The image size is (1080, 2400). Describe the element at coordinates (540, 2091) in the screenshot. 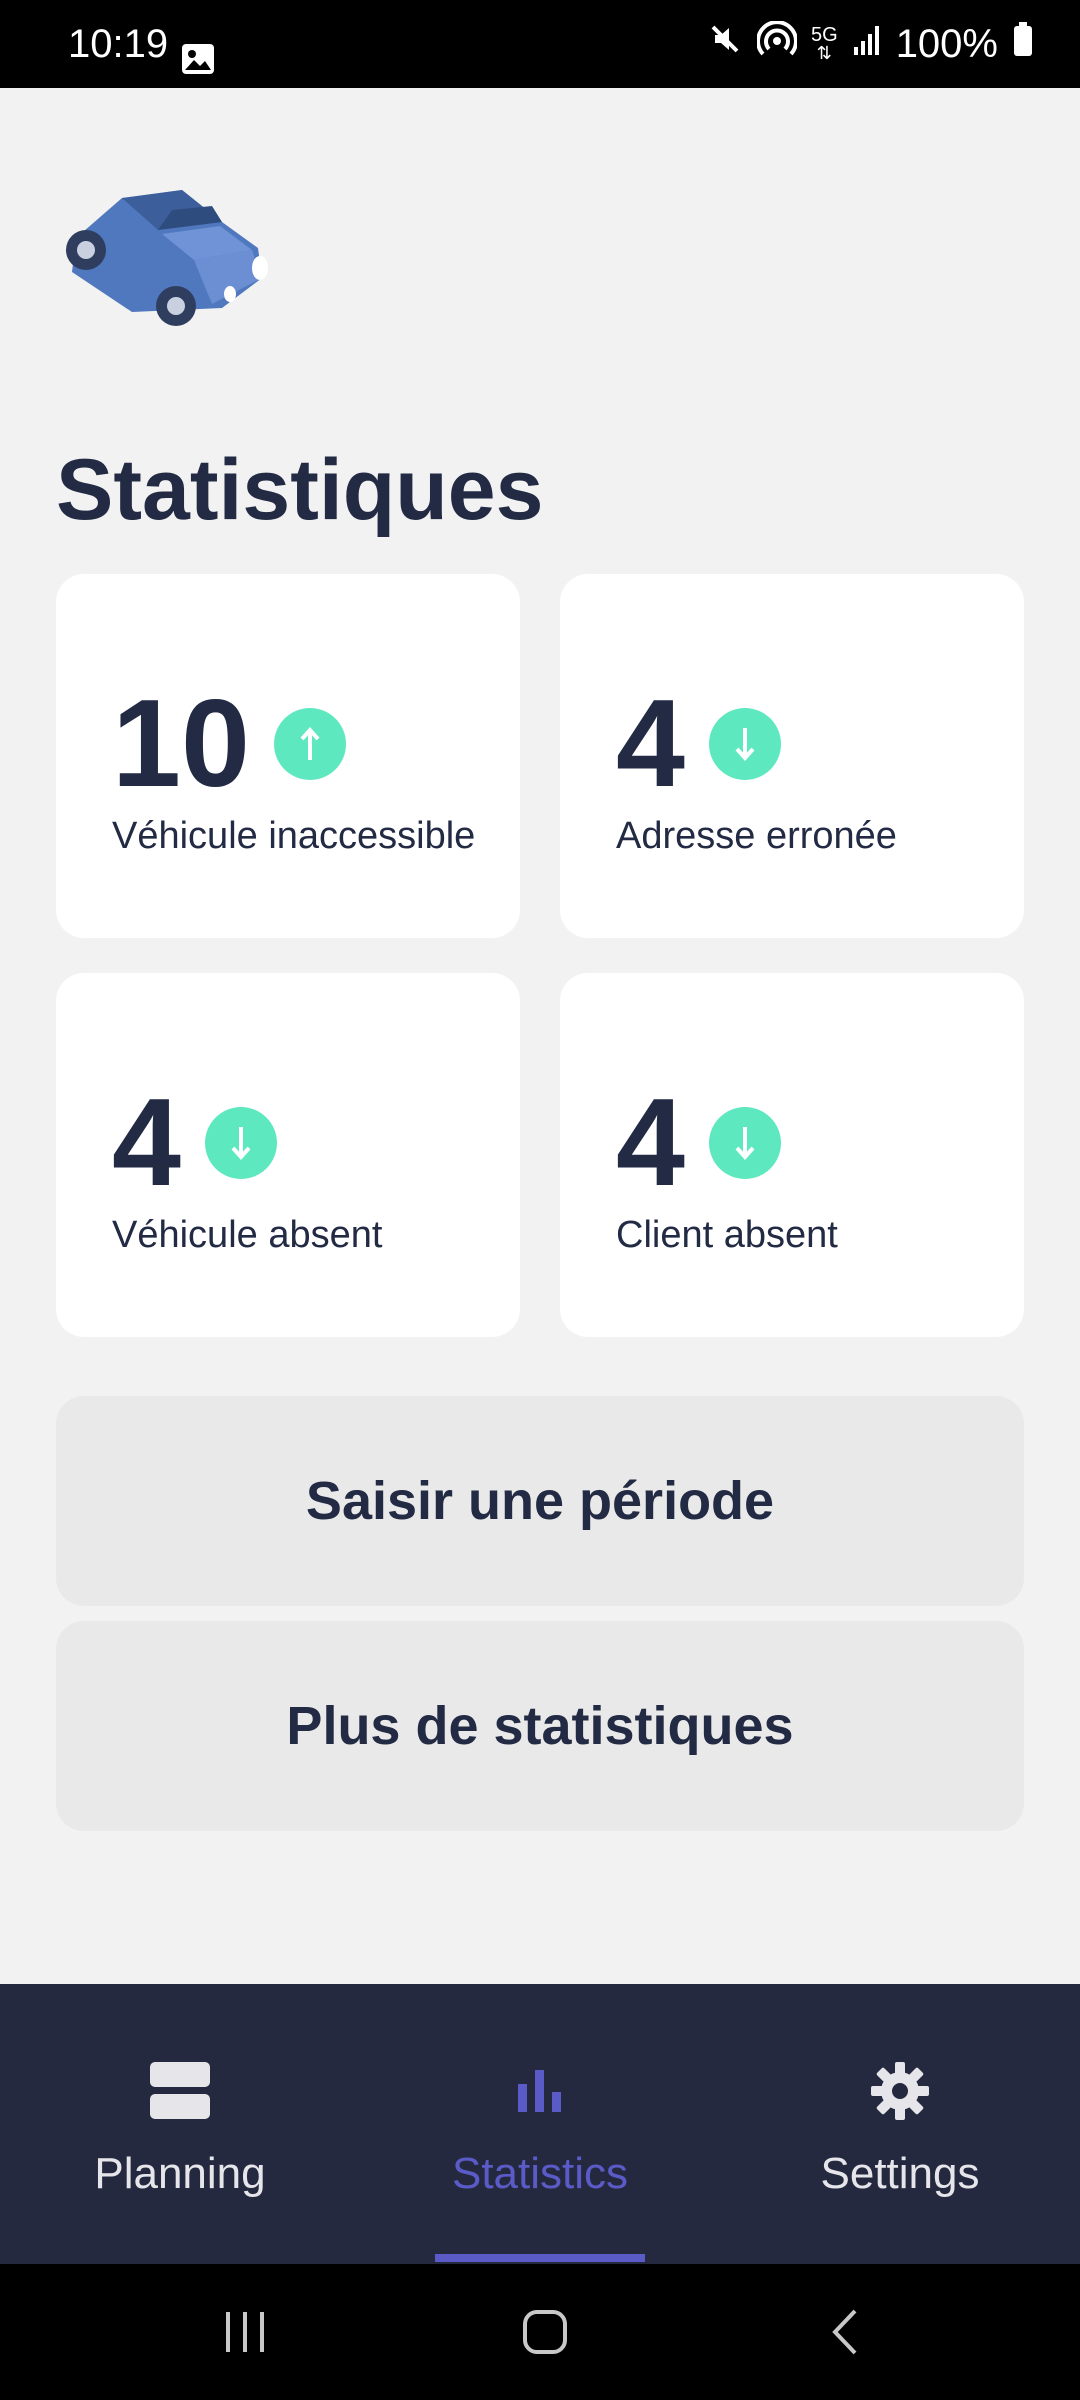

I see `bar-chart-icon` at that location.